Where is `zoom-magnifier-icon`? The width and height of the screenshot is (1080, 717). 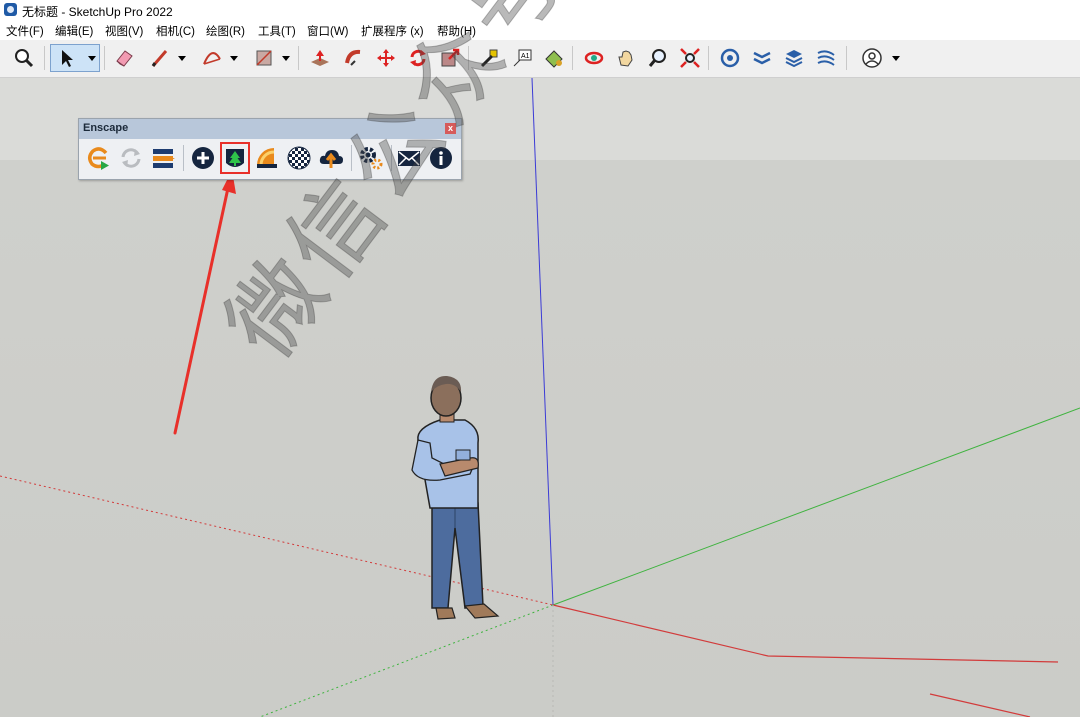 zoom-magnifier-icon is located at coordinates (658, 58).